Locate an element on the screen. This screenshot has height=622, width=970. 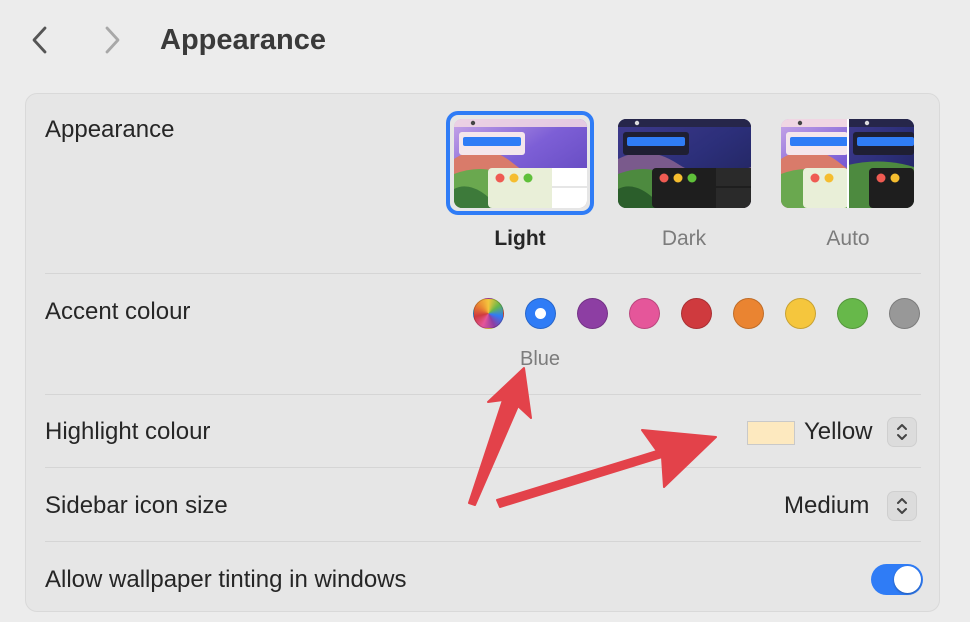
highlight-colour-label: Highlight colour is located at coordinates (128, 431).